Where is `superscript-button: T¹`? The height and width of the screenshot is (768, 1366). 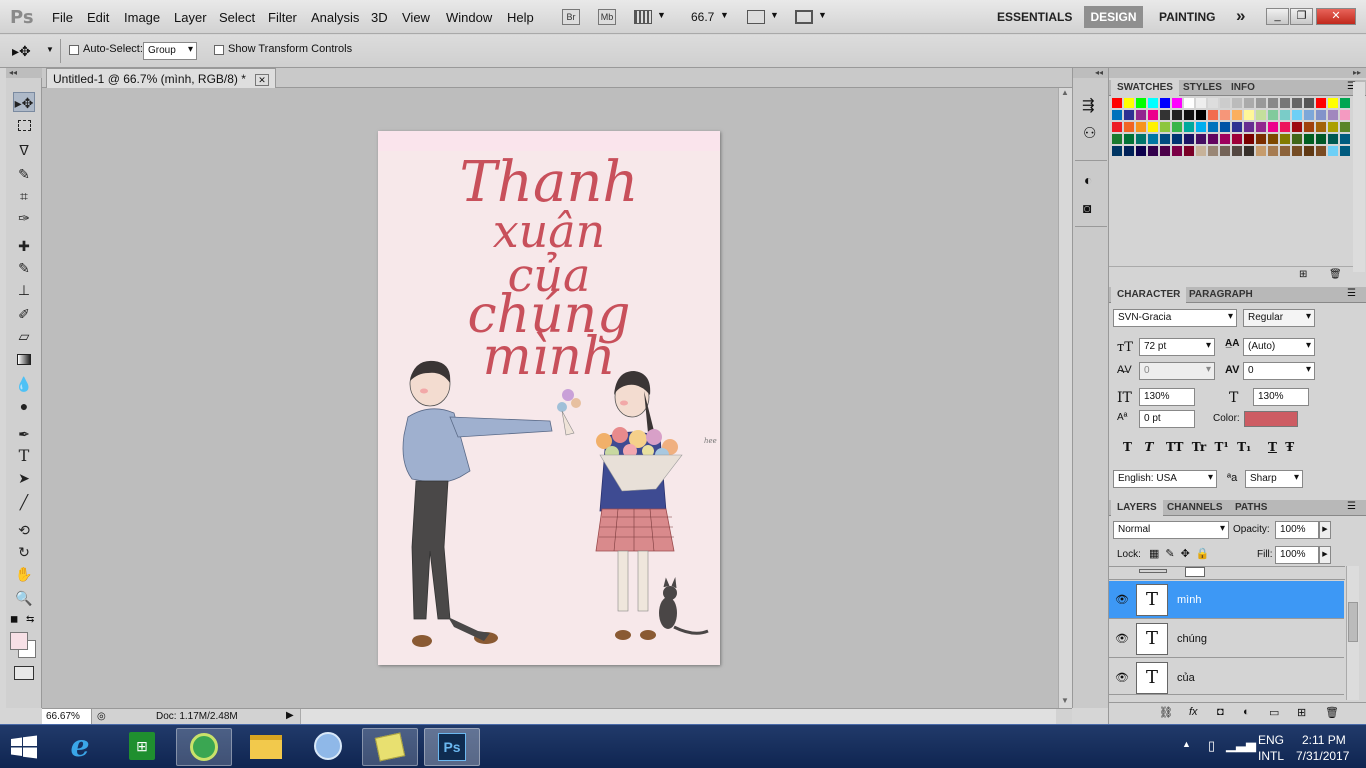 superscript-button: T¹ is located at coordinates (1222, 447).